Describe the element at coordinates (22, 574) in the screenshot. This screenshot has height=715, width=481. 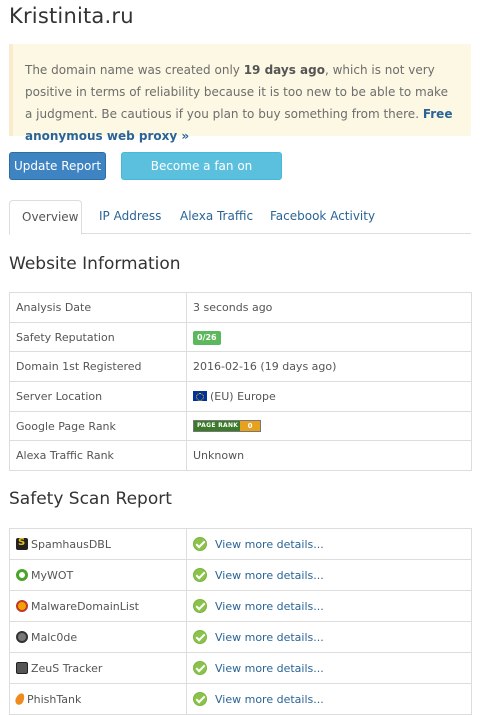
I see `mywot-icon` at that location.